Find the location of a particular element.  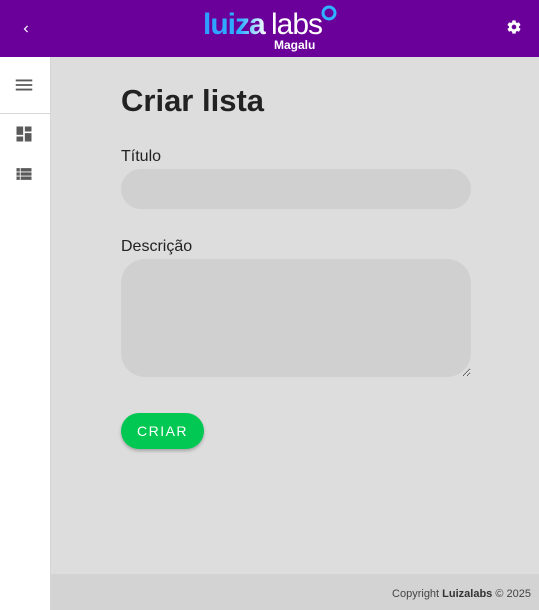

menu-toggle-button is located at coordinates (24, 85).